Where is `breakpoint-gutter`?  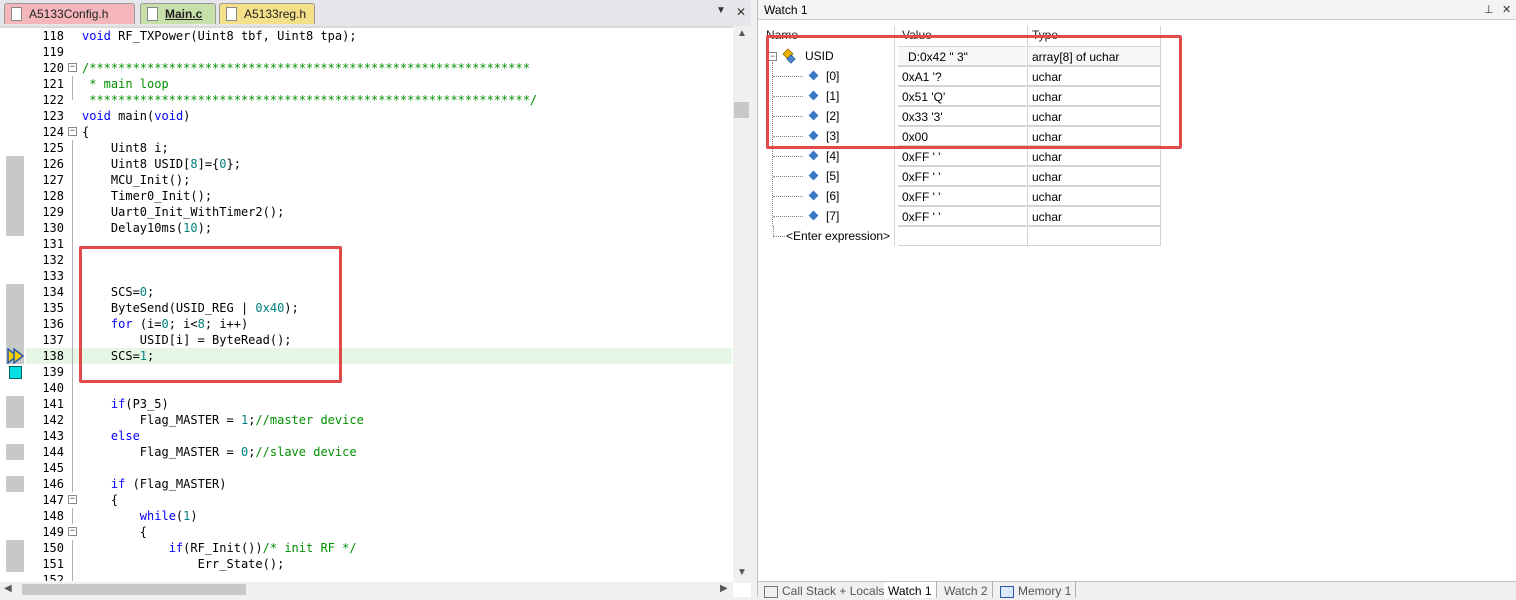 breakpoint-gutter is located at coordinates (13, 306).